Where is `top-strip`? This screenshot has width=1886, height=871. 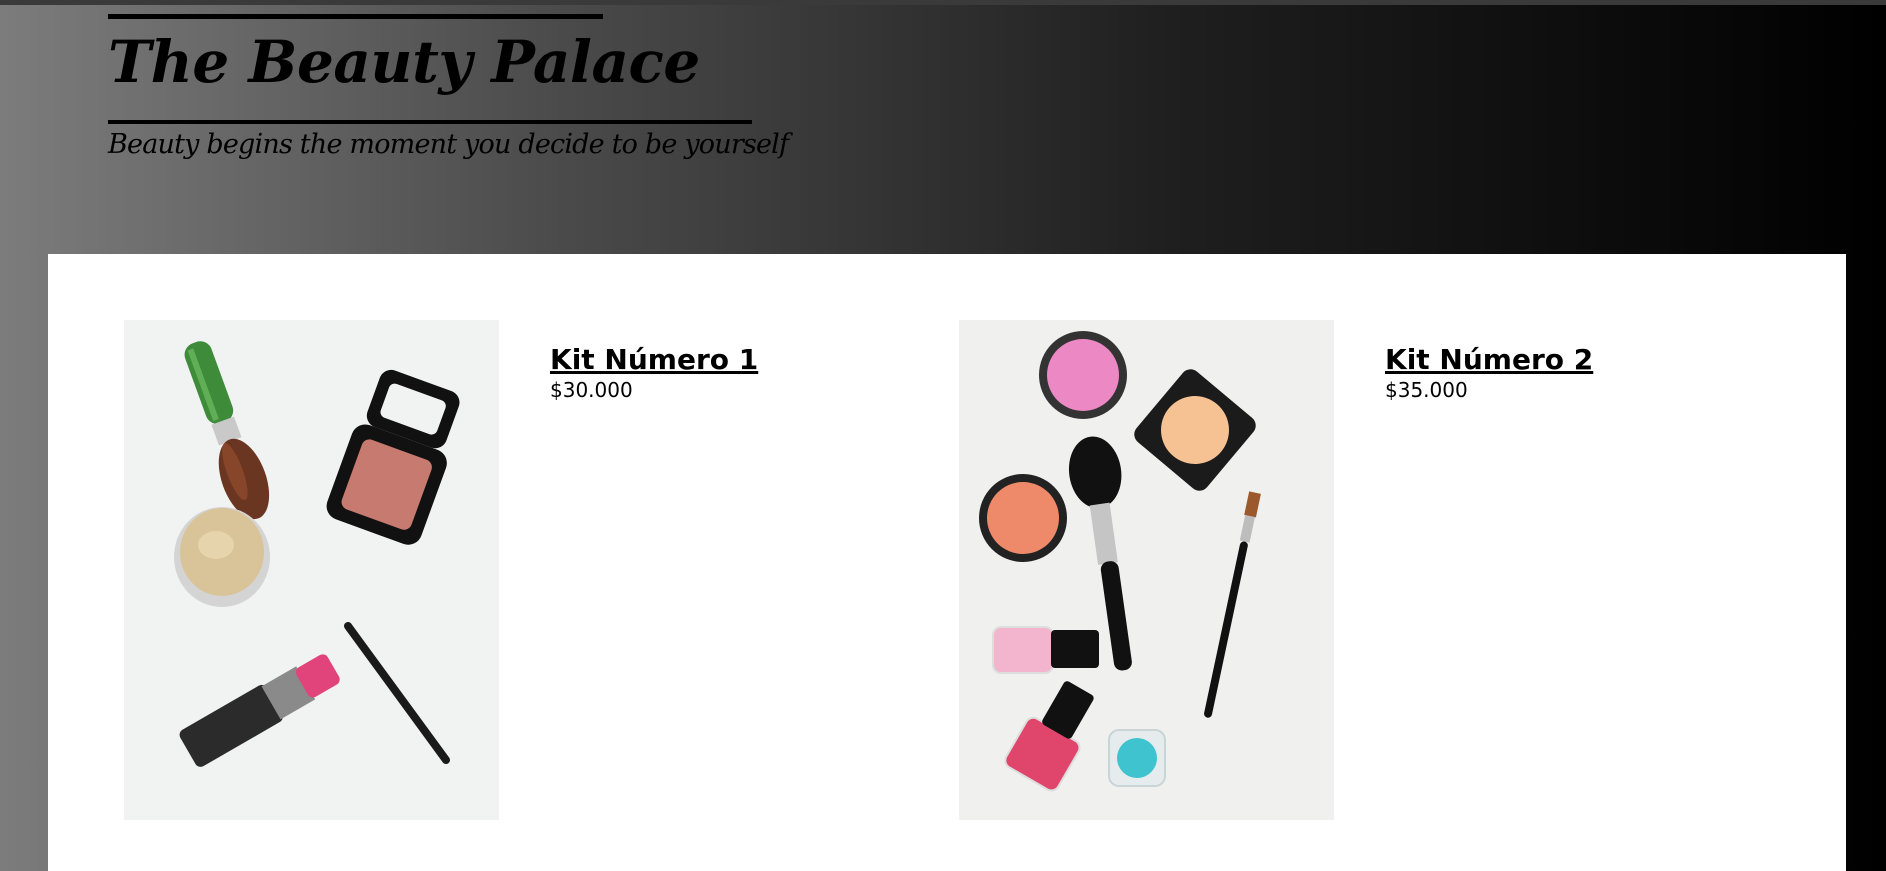 top-strip is located at coordinates (943, 2).